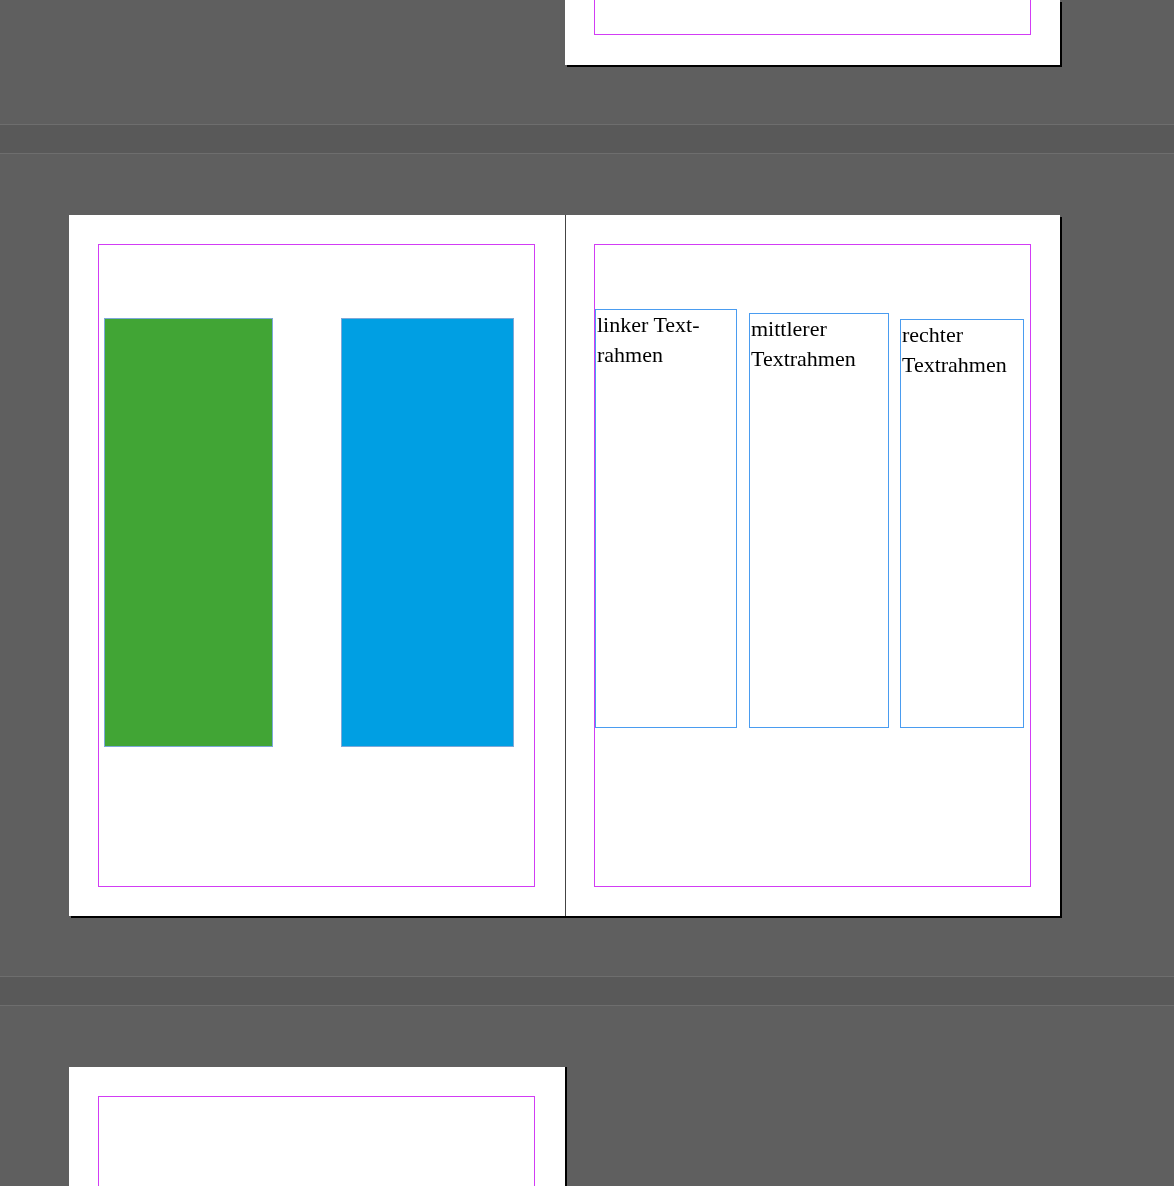  What do you see at coordinates (666, 518) in the screenshot?
I see `text-frame: linker Text- rahmen` at bounding box center [666, 518].